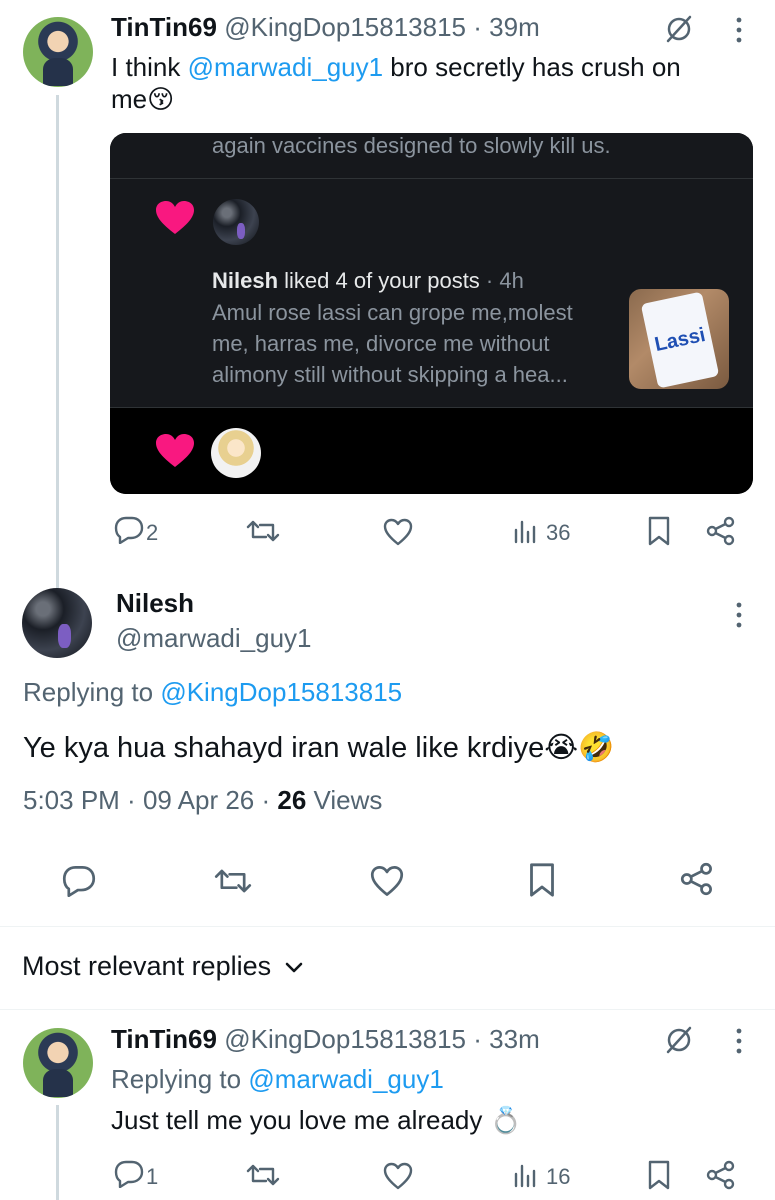  I want to click on tweet-text: Just tell me you love me already 💍, so click(316, 1120).